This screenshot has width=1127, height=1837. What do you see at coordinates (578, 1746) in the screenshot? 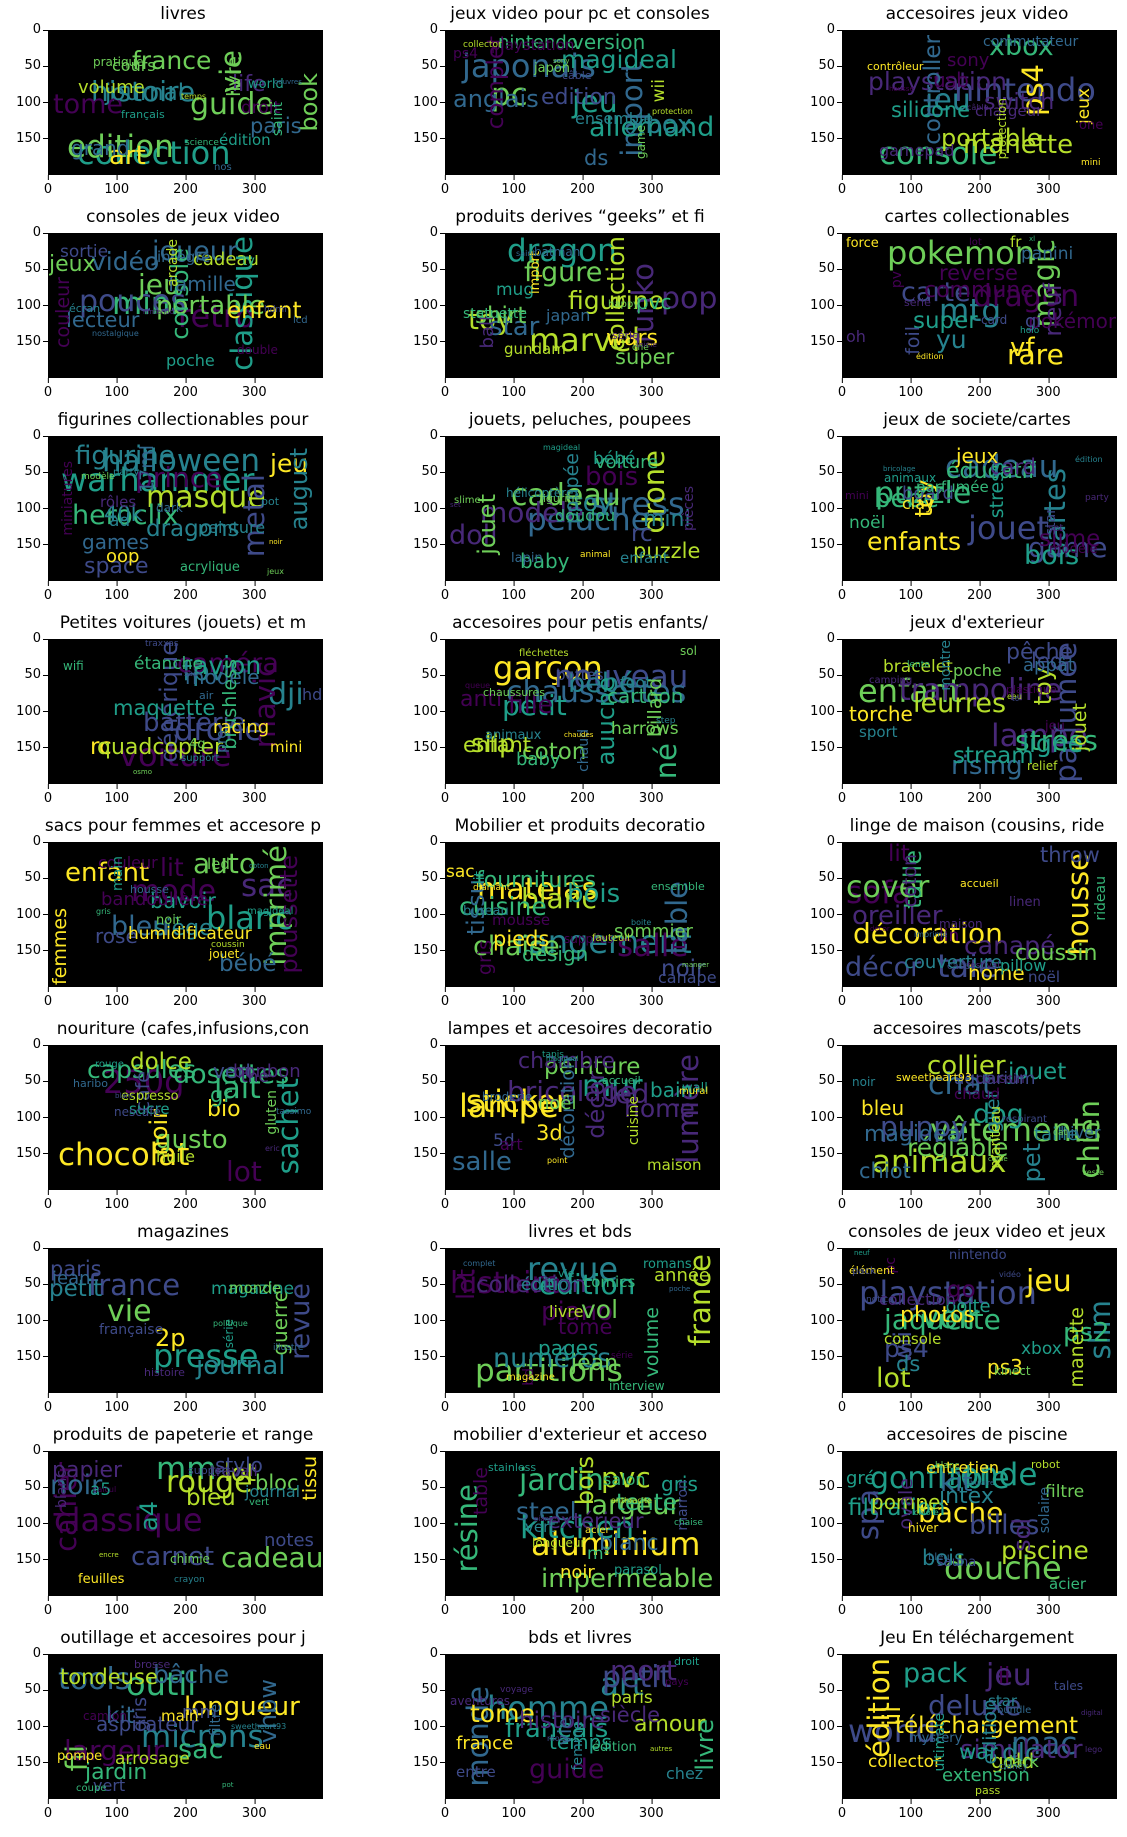
I see `cloud-word: femme` at bounding box center [578, 1746].